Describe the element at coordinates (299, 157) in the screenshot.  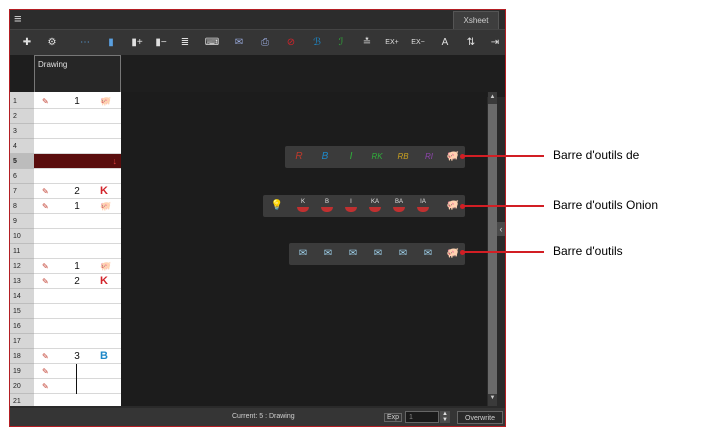
I see `mark-r-icon: R` at that location.